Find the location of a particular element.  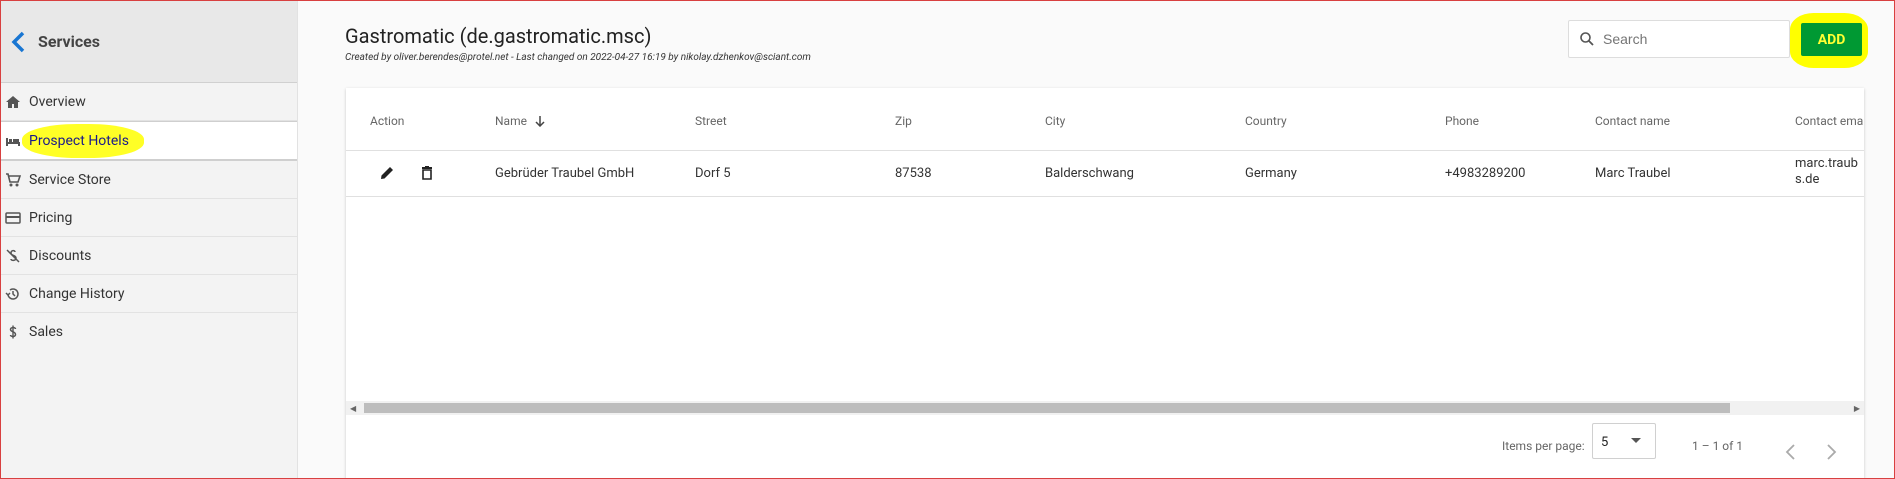

column-header-name: Name is located at coordinates (520, 121).